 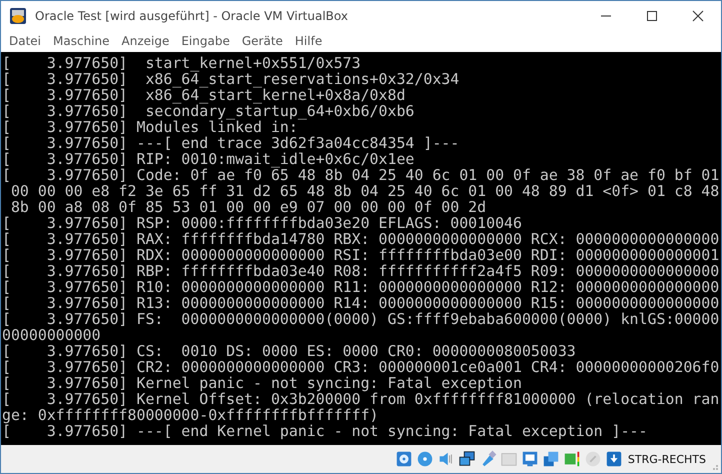 I want to click on console-line: [ 3.977650] ---[ end trace 3d62f3a04cc84354 ]---, so click(x=231, y=143).